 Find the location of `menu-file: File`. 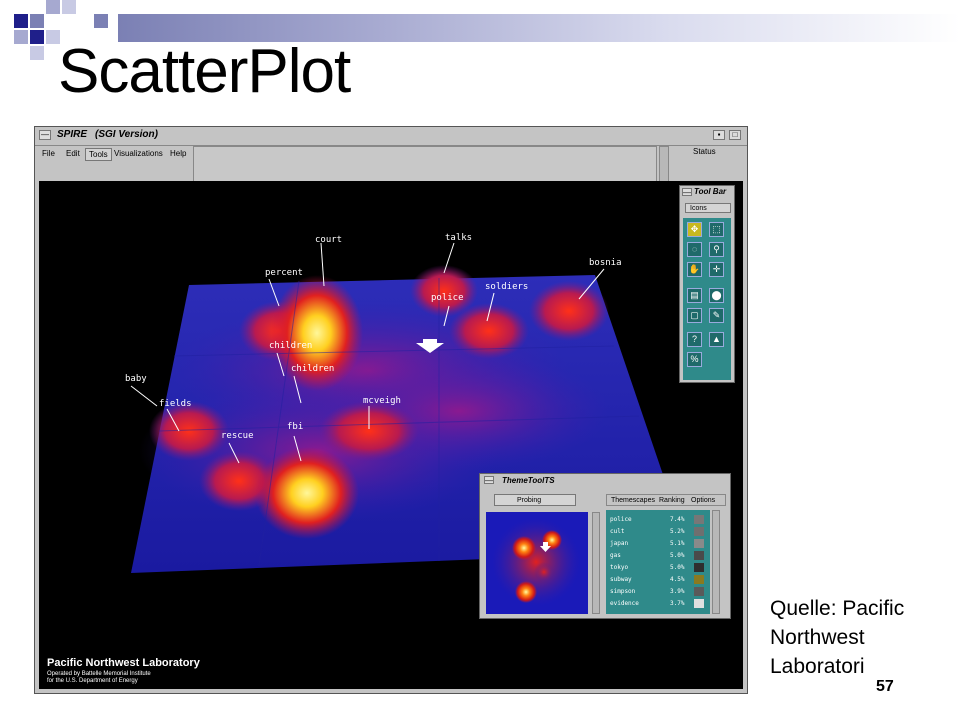

menu-file: File is located at coordinates (48, 153).